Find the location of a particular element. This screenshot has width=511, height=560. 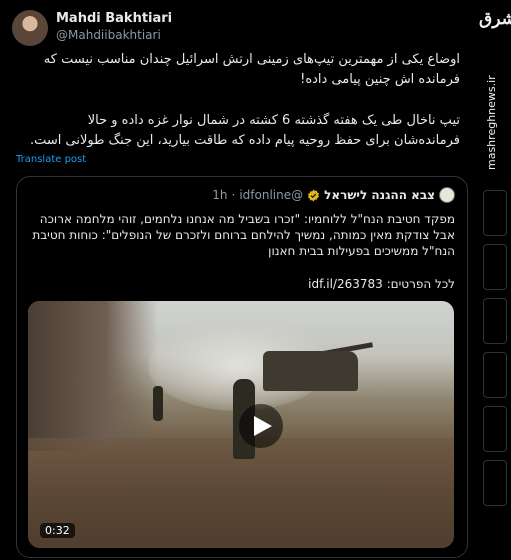

quoted-author-handle: @idfonline is located at coordinates (271, 195).